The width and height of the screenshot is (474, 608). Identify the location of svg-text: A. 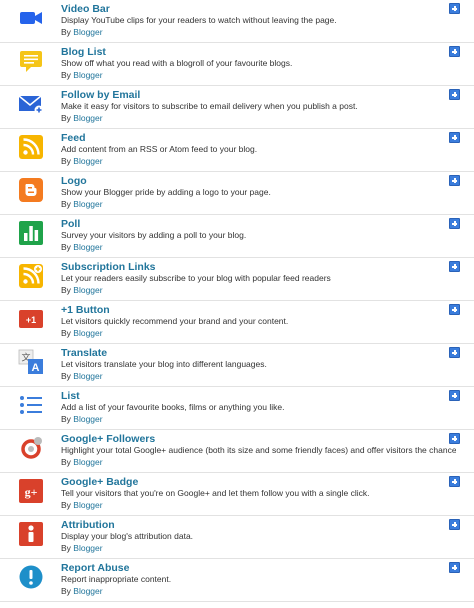
(36, 368).